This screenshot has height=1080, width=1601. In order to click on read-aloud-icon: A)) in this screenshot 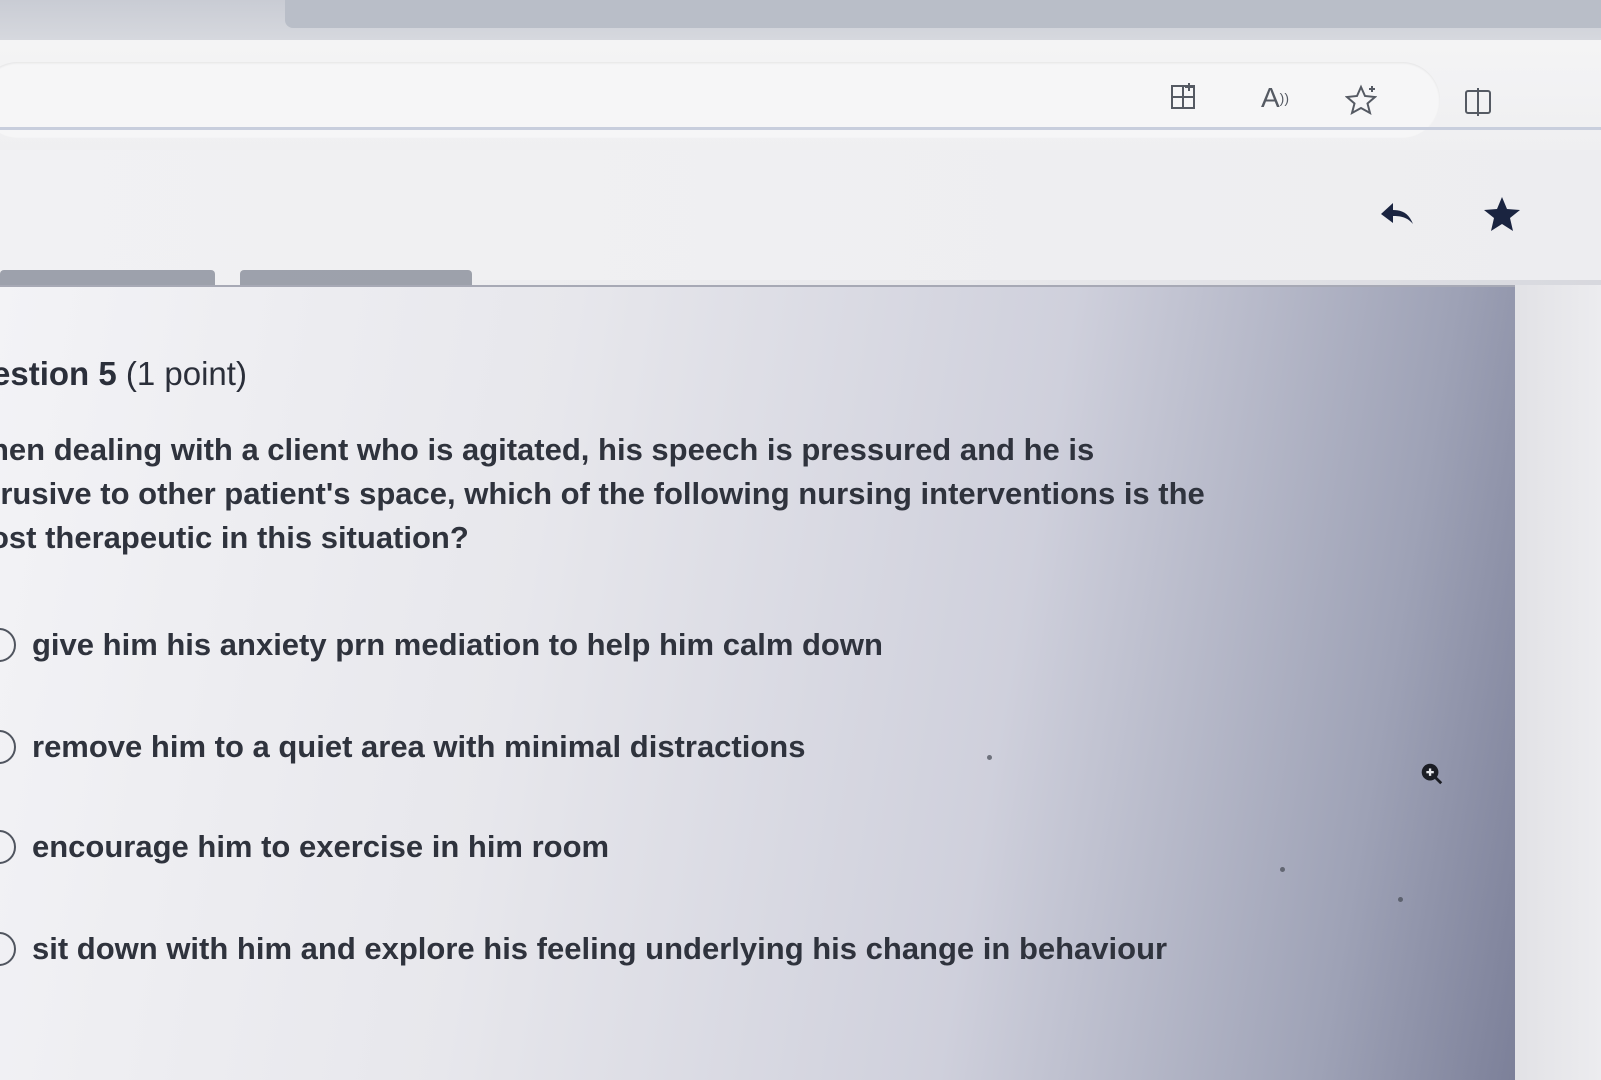, I will do `click(1275, 98)`.